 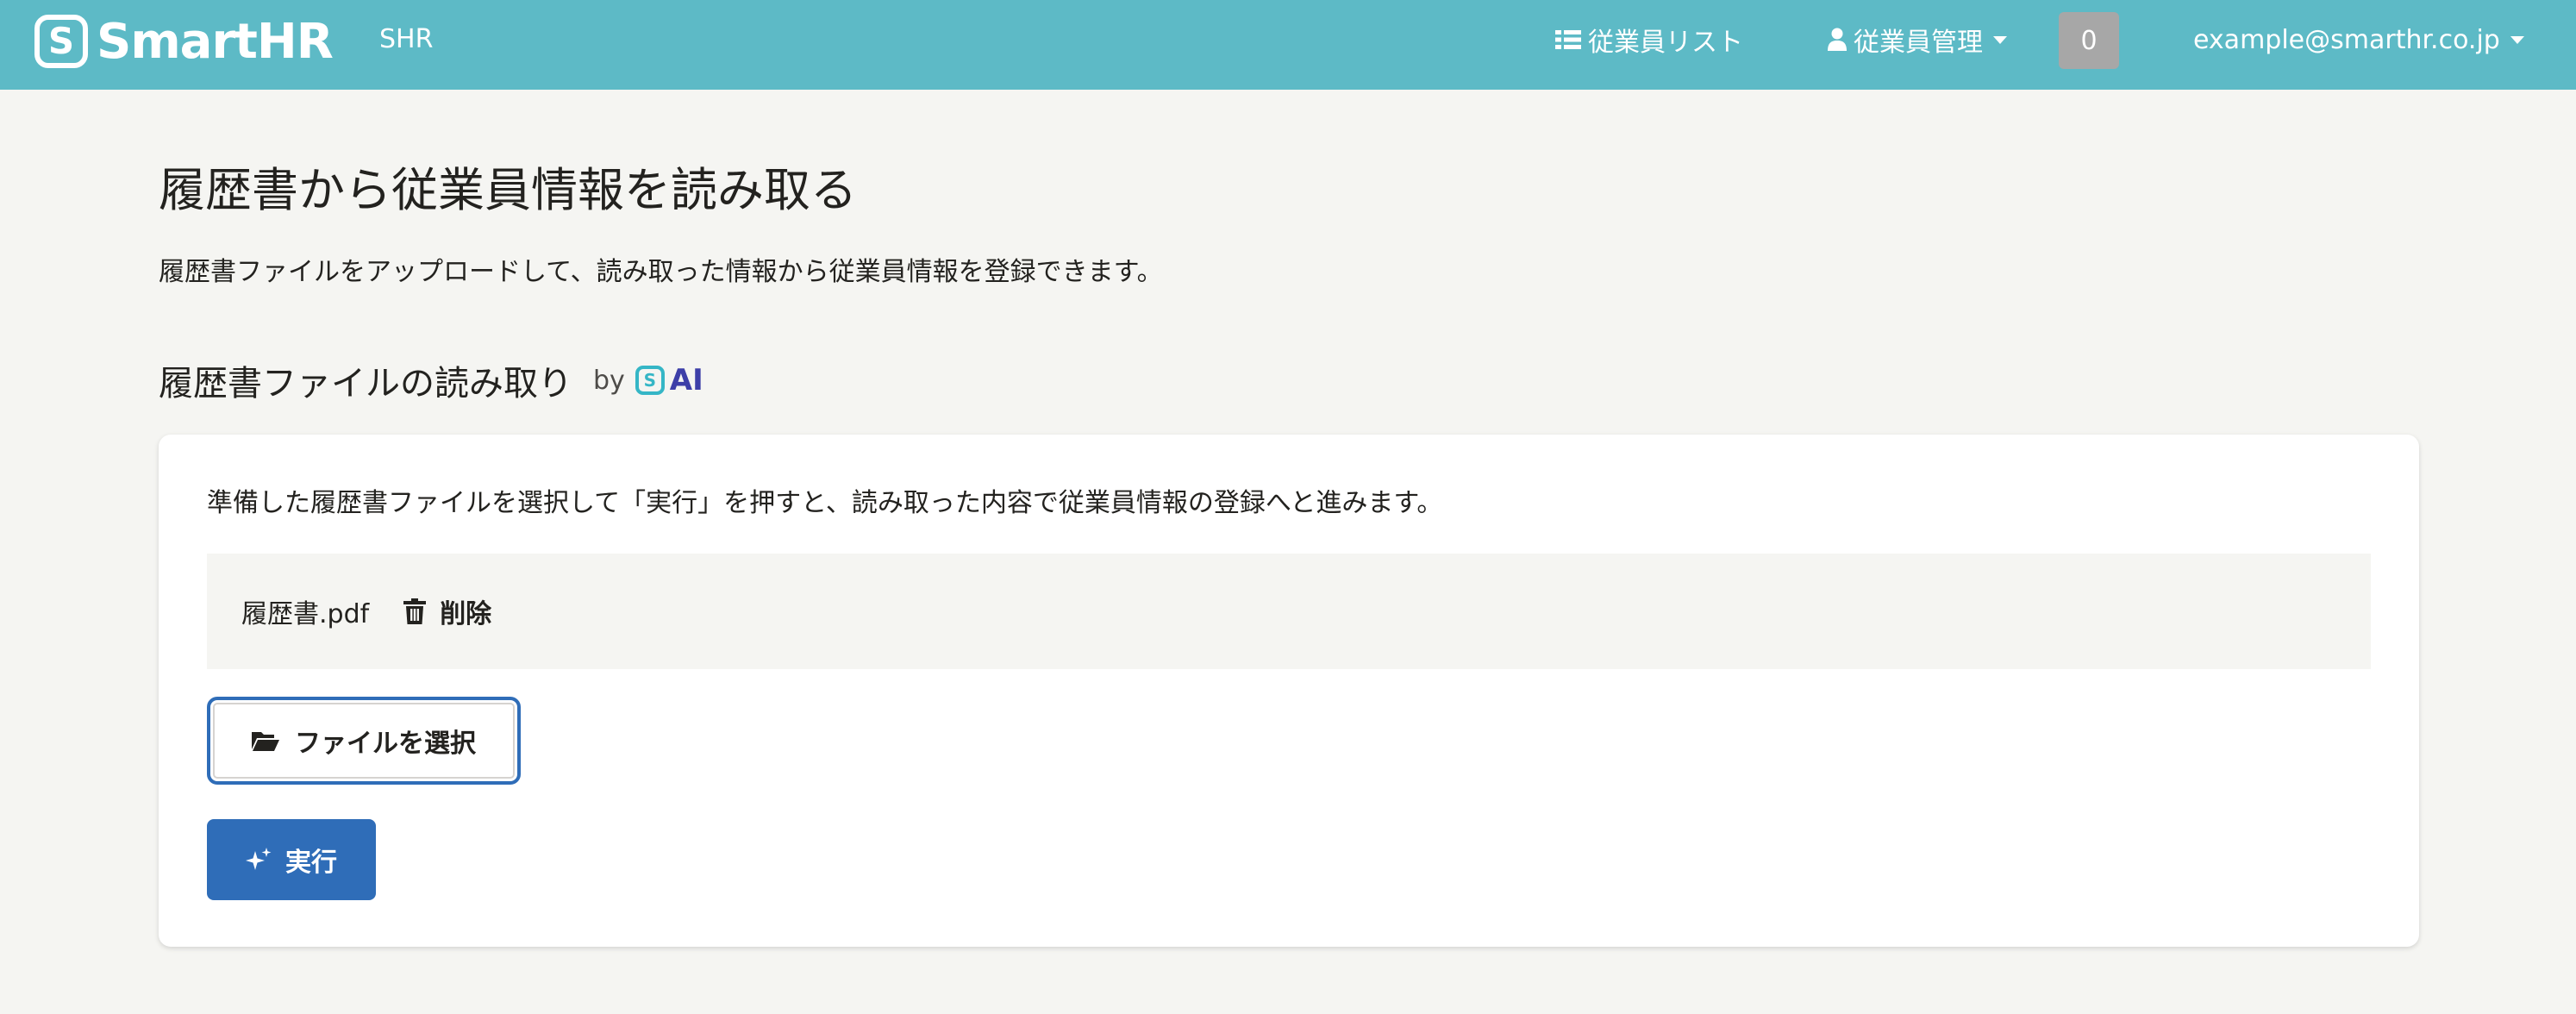 I want to click on nav-employee-manage-dropdown: 従業員管理, so click(x=1918, y=40).